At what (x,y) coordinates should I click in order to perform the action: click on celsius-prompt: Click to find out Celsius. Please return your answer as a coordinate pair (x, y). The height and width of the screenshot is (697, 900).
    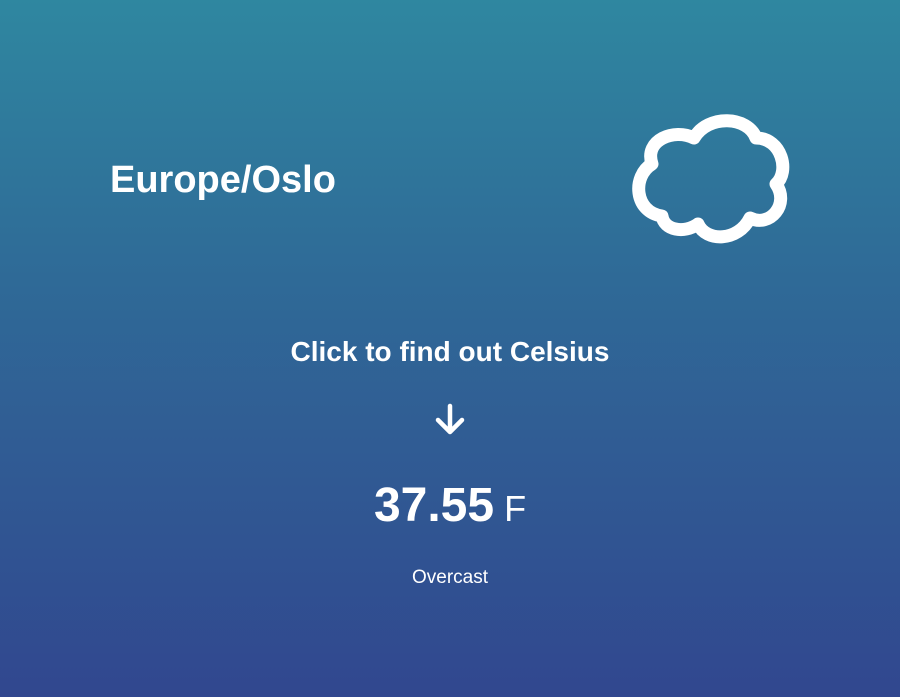
    Looking at the image, I should click on (450, 351).